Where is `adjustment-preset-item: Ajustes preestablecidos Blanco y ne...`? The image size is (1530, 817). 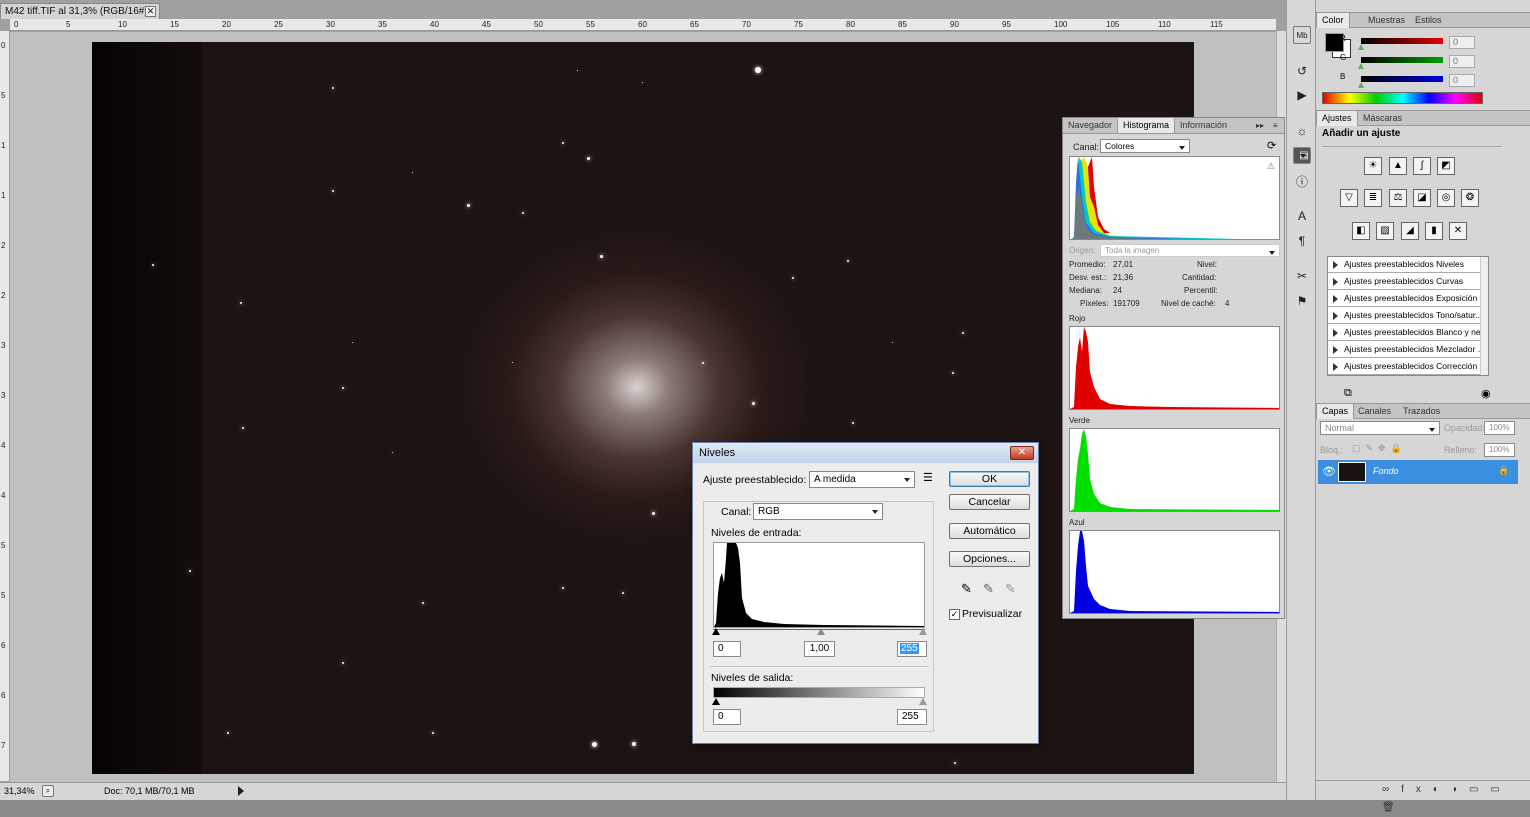 adjustment-preset-item: Ajustes preestablecidos Blanco y ne... is located at coordinates (1404, 333).